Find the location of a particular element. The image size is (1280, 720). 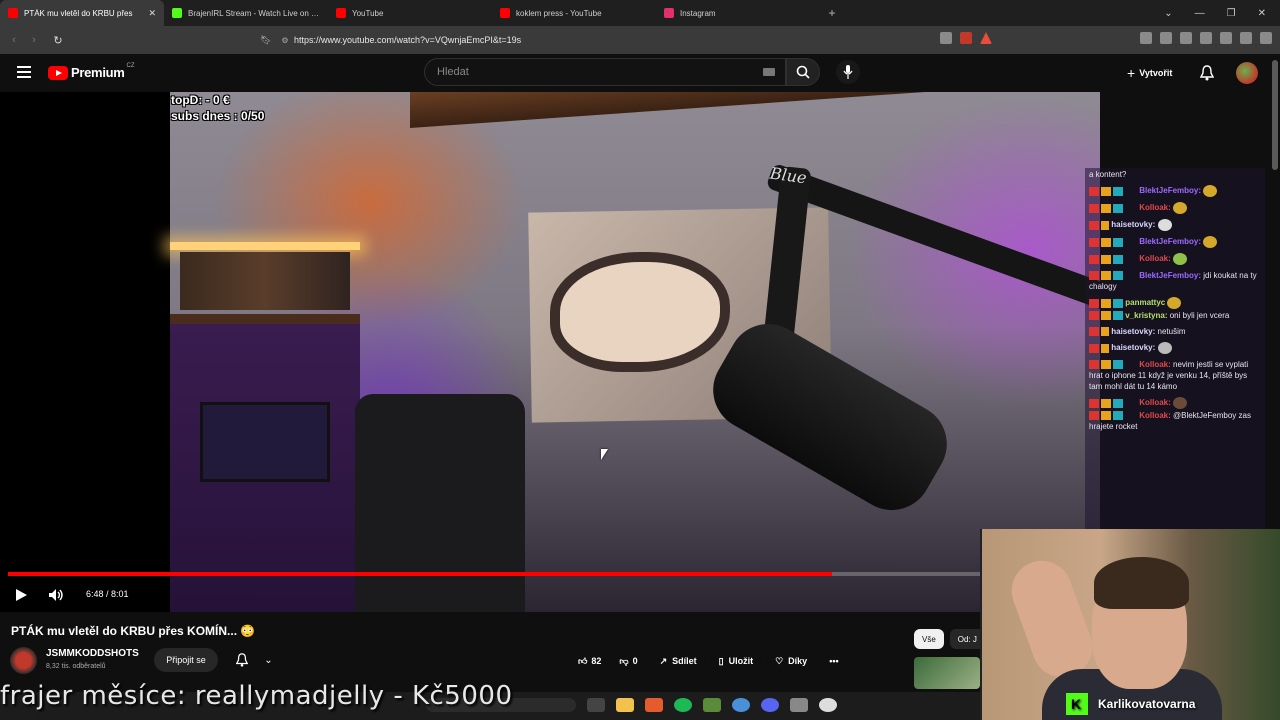

back-icon: ‹ is located at coordinates (14, 40).